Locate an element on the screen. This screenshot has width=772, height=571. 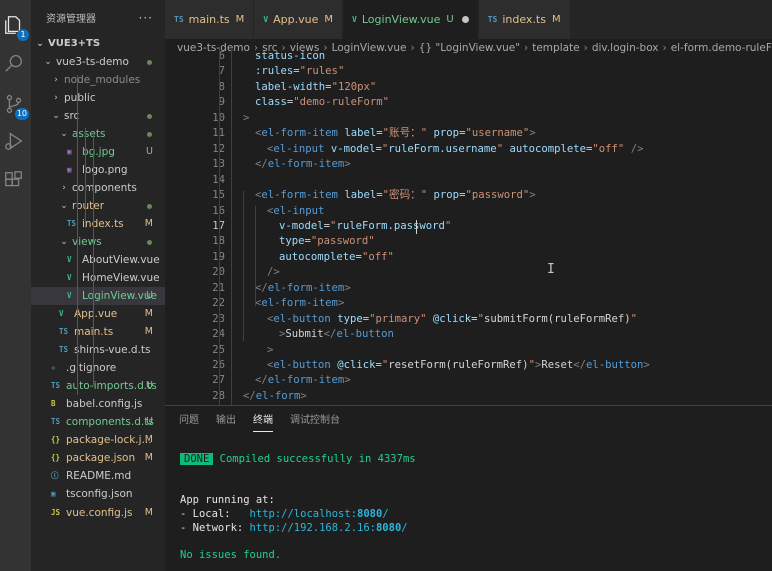
local-url: http://localhost:8080/ is located at coordinates (319, 514).